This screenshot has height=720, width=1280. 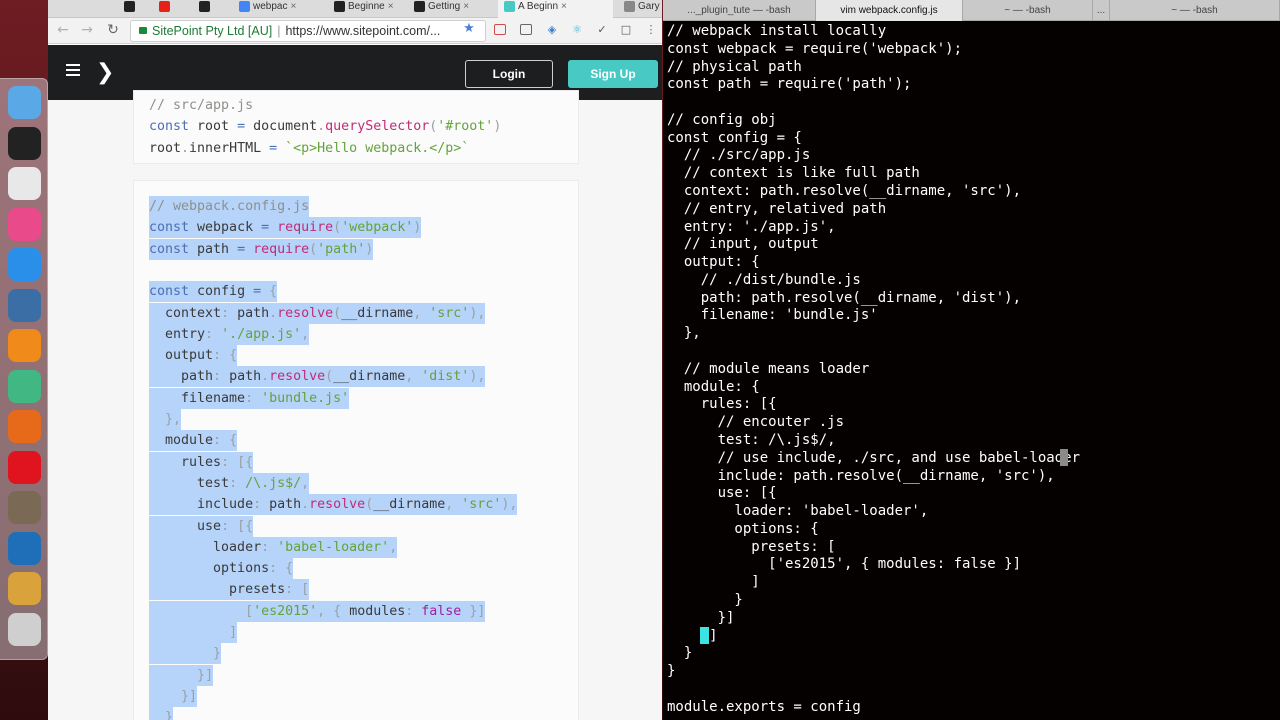 I want to click on site-identity: SitePoint Pty Ltd [AU], so click(x=212, y=31).